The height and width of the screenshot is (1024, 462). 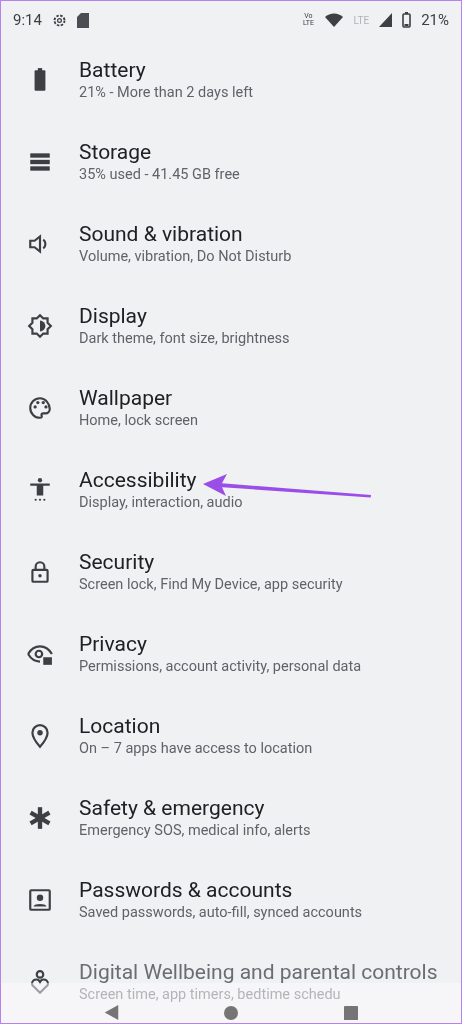 What do you see at coordinates (166, 70) in the screenshot?
I see `setting-title: Battery` at bounding box center [166, 70].